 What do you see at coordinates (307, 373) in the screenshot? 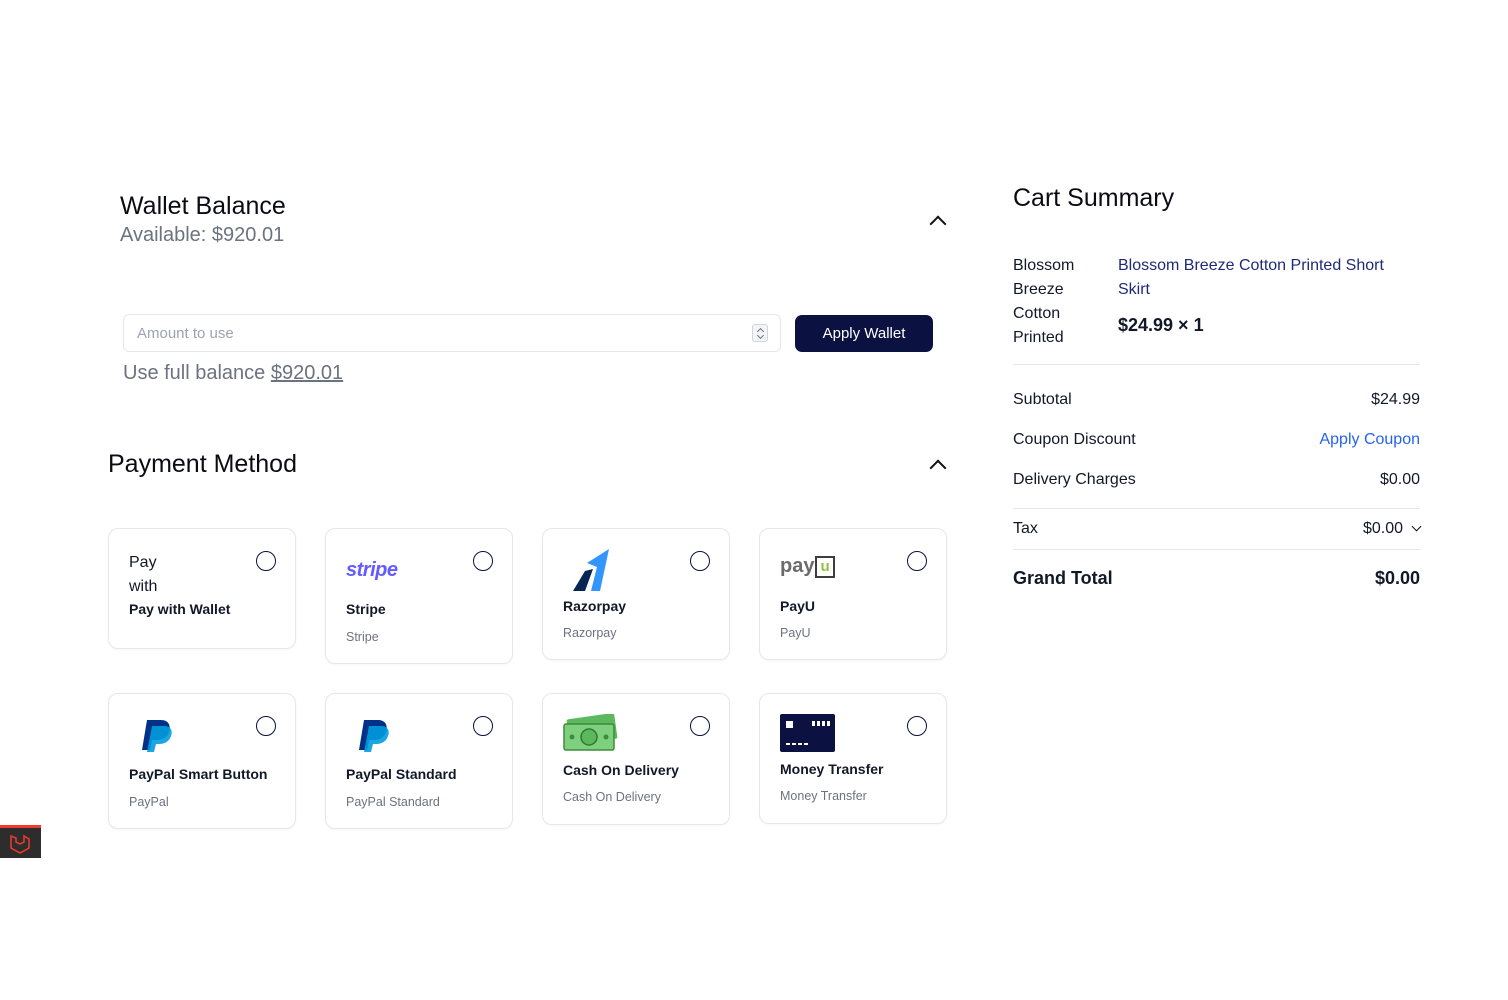
I see `use-full-balance-link: $920.01` at bounding box center [307, 373].